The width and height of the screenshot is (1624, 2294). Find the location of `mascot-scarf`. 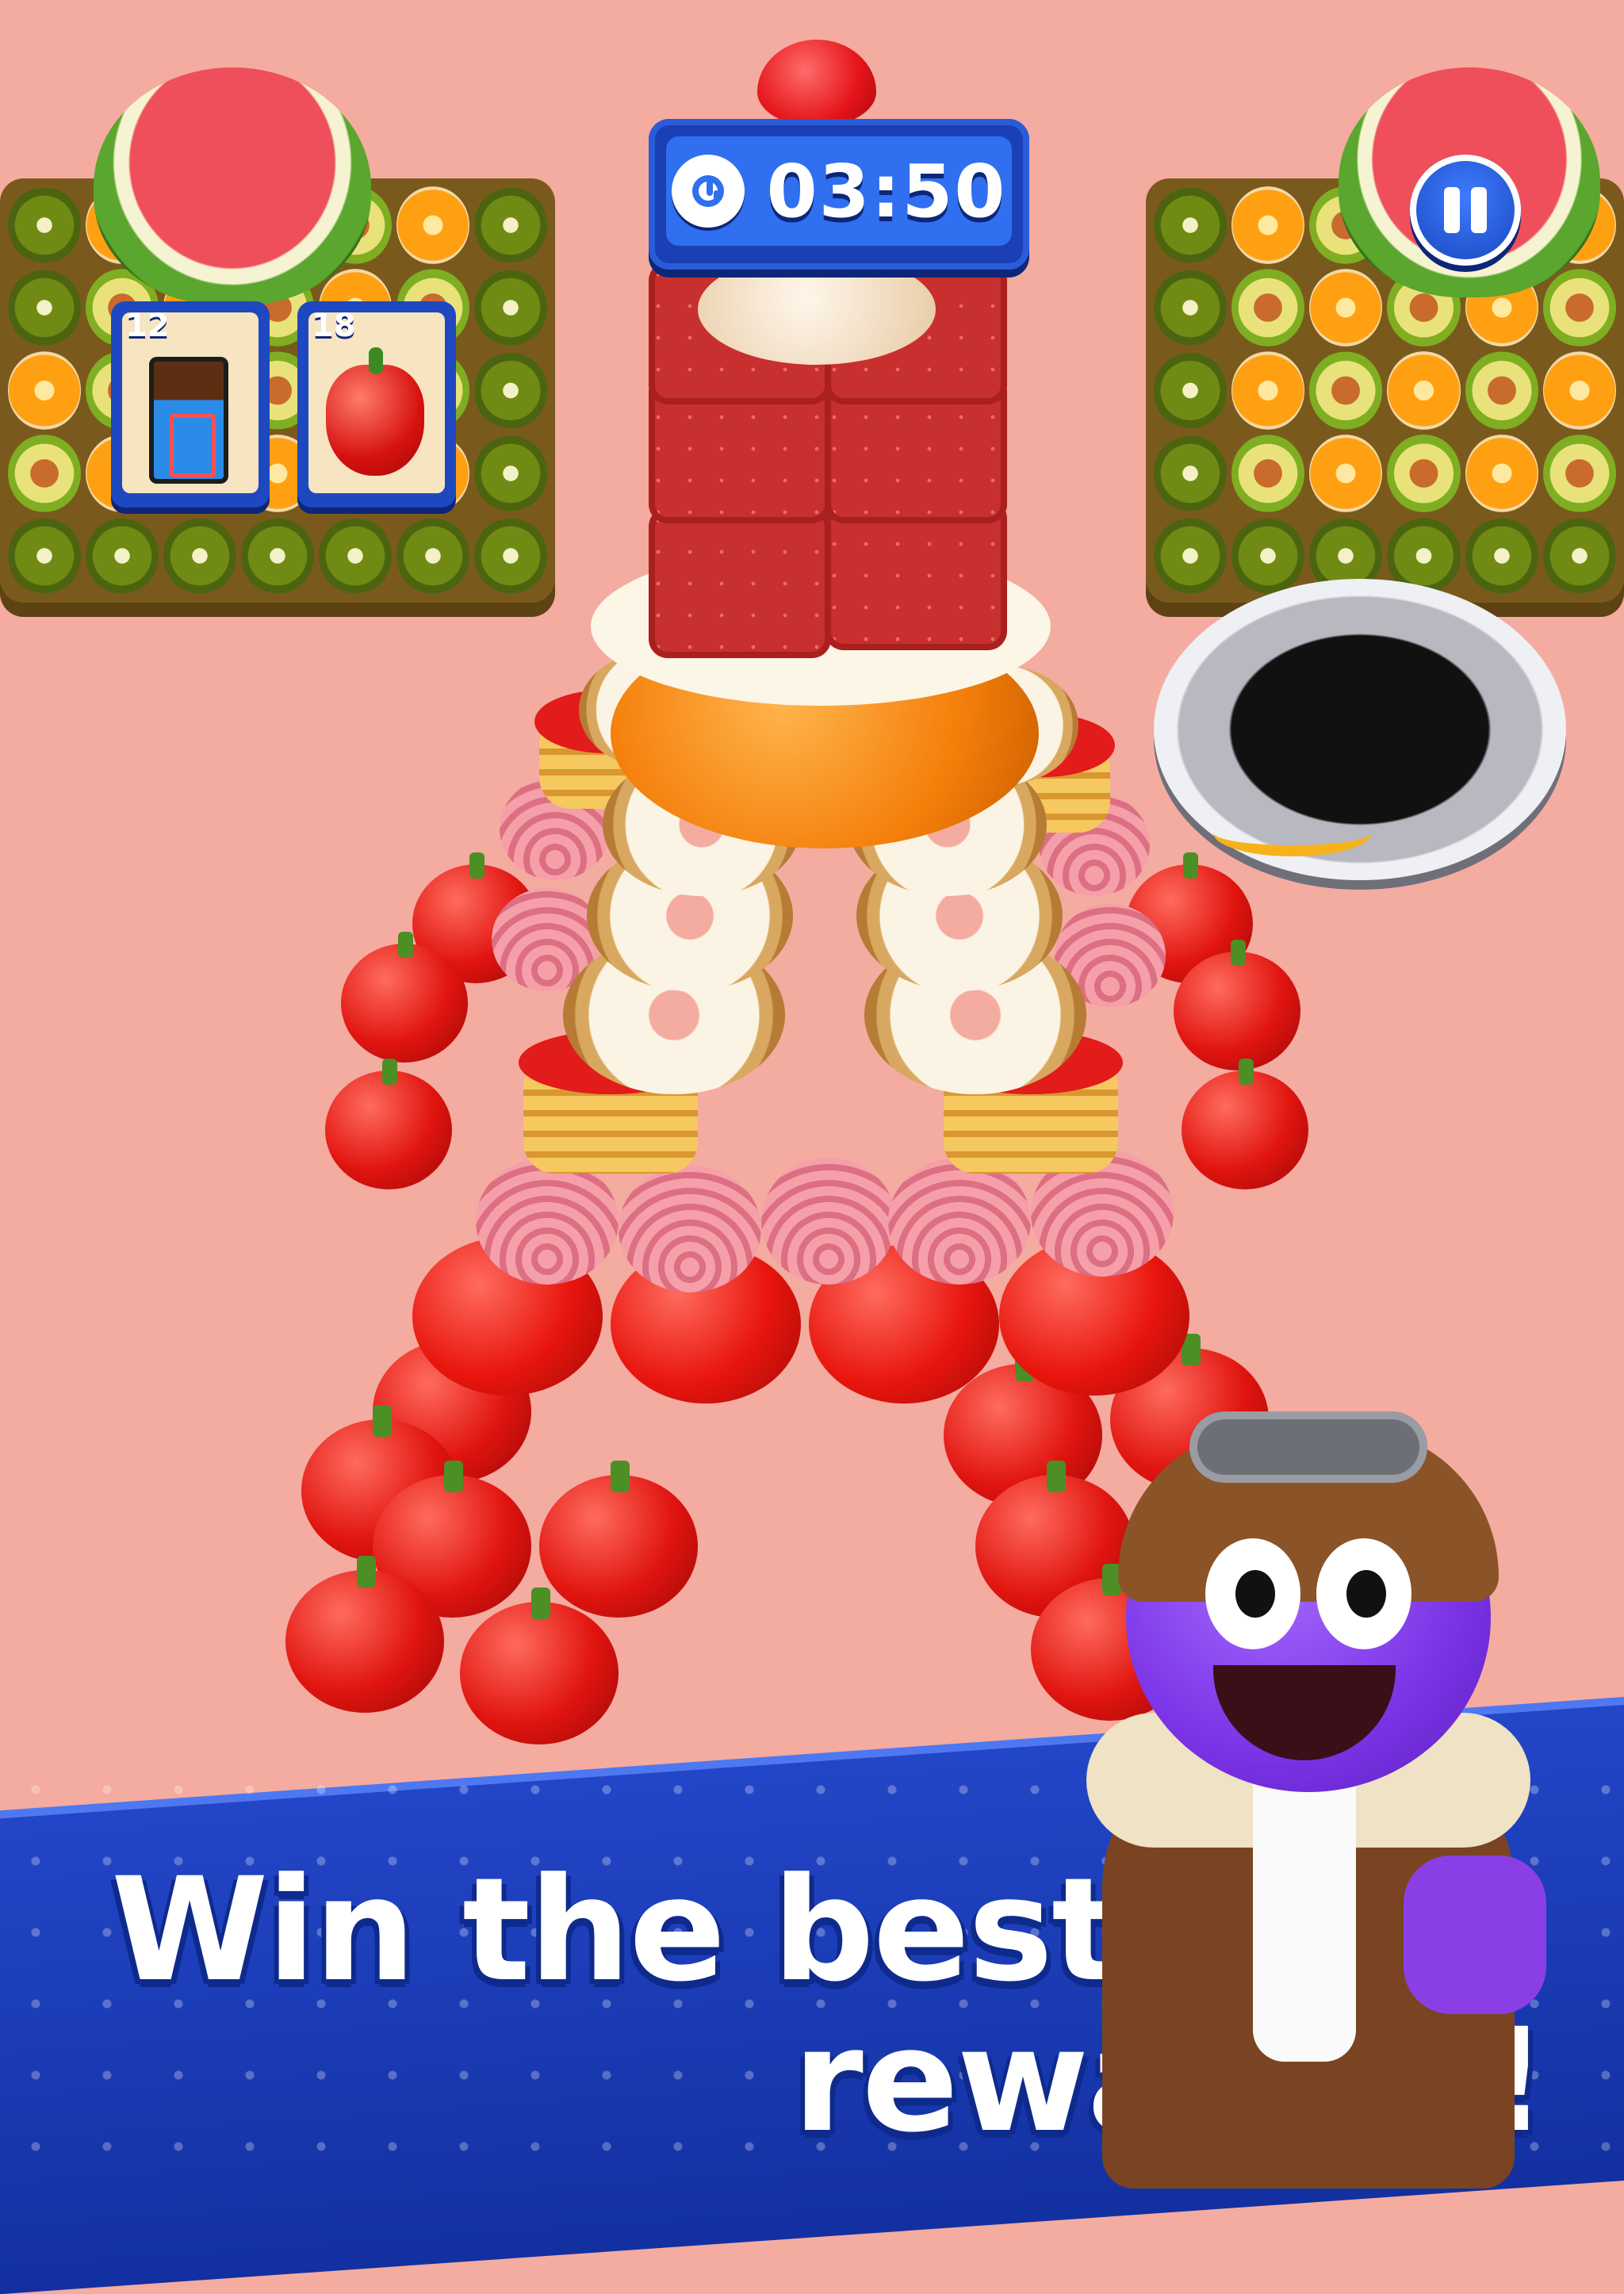

mascot-scarf is located at coordinates (1304, 1903).